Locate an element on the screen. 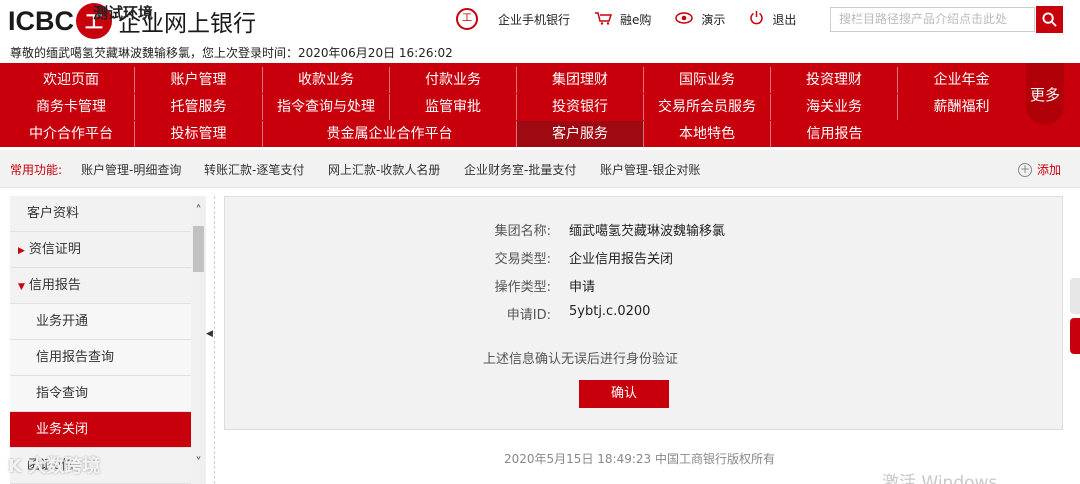 The height and width of the screenshot is (484, 1080). quick-label: 常用功能: is located at coordinates (36, 170).